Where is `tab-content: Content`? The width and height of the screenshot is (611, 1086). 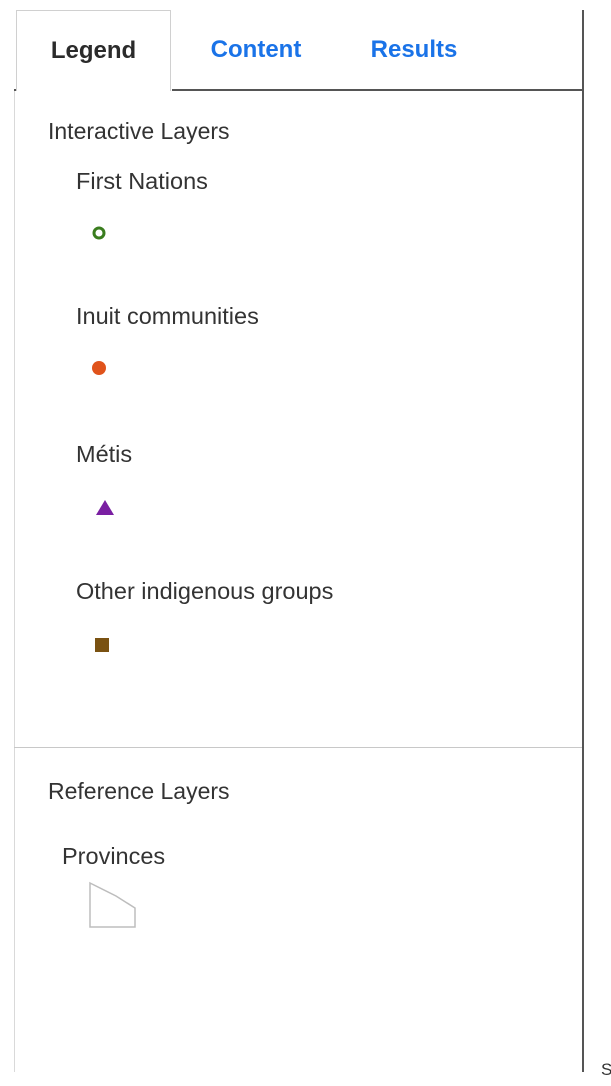 tab-content: Content is located at coordinates (256, 50).